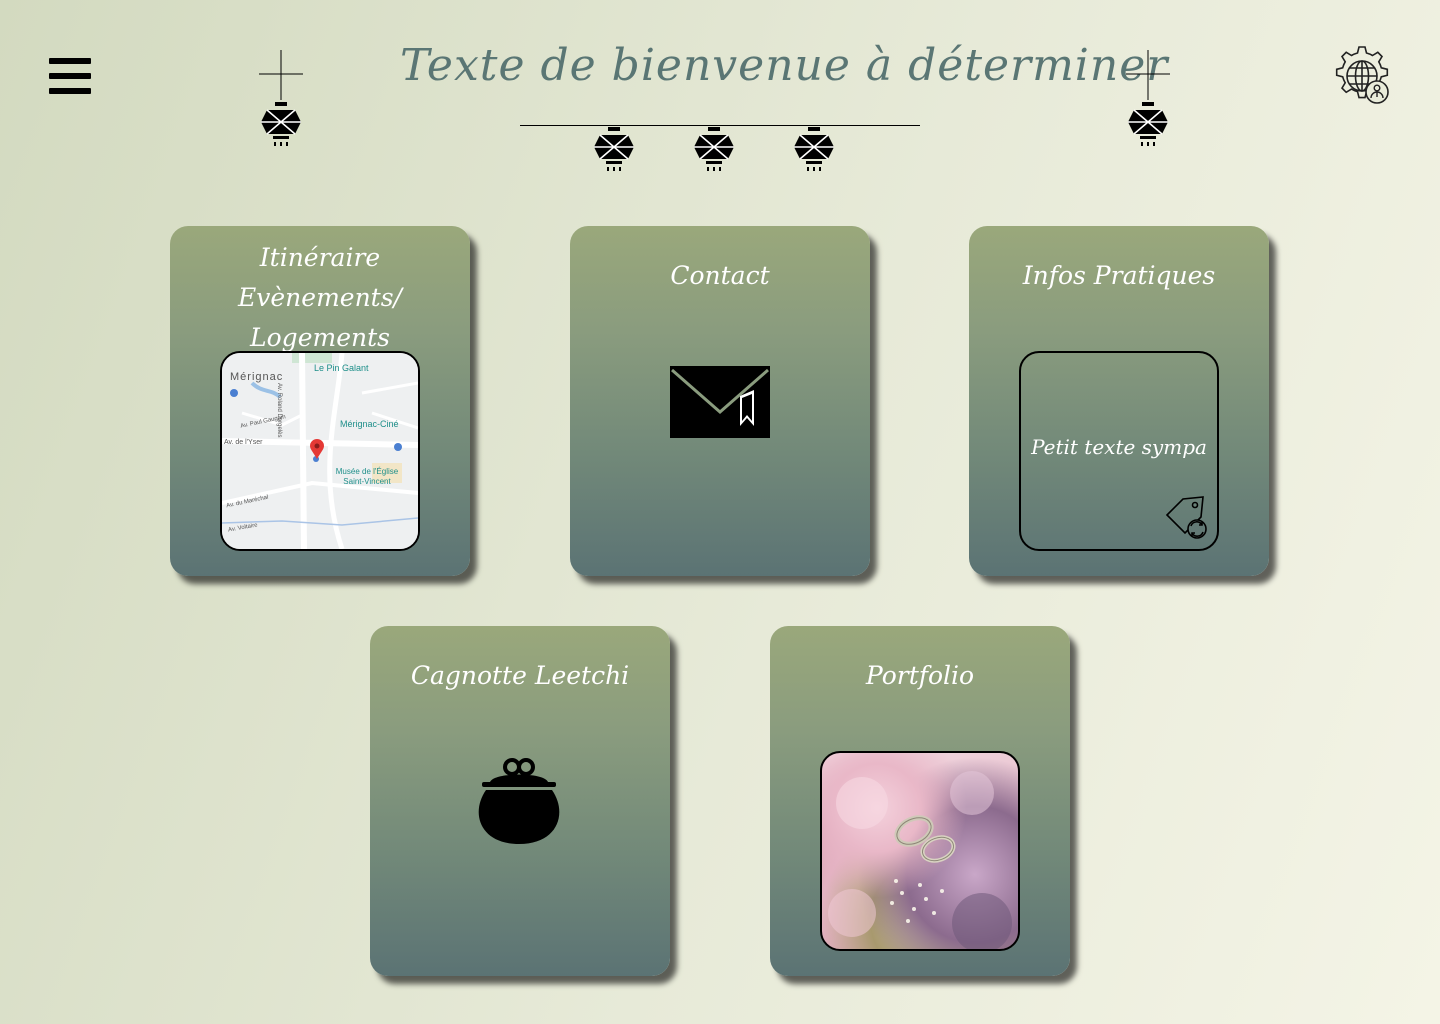 The height and width of the screenshot is (1024, 1440). Describe the element at coordinates (1186, 517) in the screenshot. I see `price-tag-refresh-icon` at that location.